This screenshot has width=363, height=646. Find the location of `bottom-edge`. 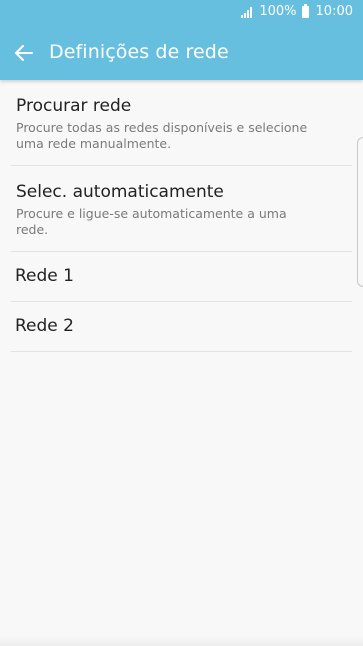

bottom-edge is located at coordinates (181, 641).